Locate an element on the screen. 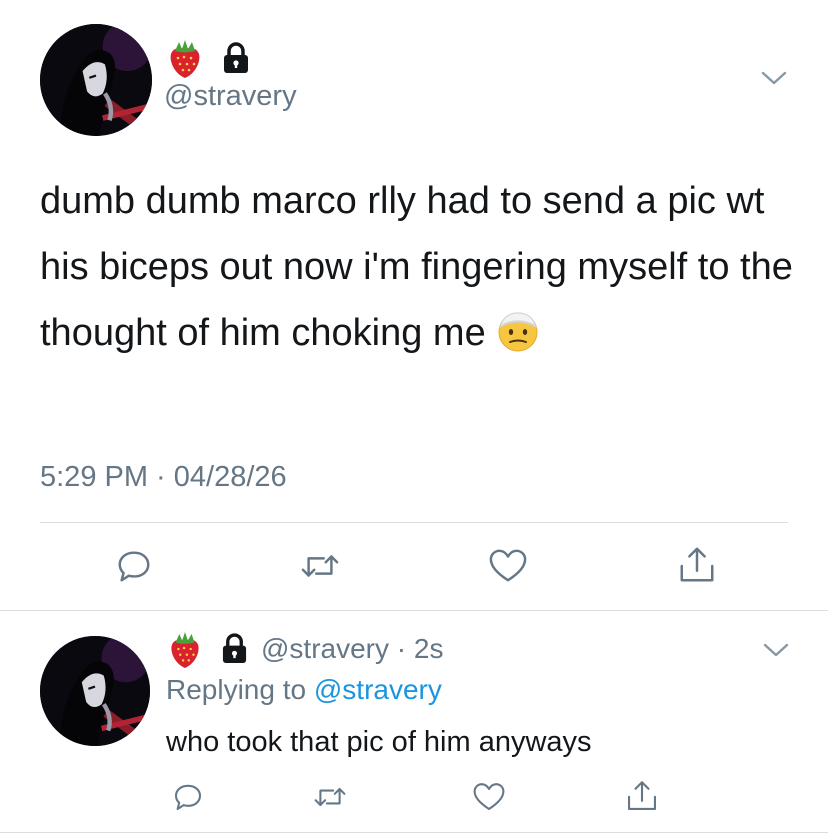 The height and width of the screenshot is (834, 828). tweet-date: 04/28/26 is located at coordinates (230, 477).